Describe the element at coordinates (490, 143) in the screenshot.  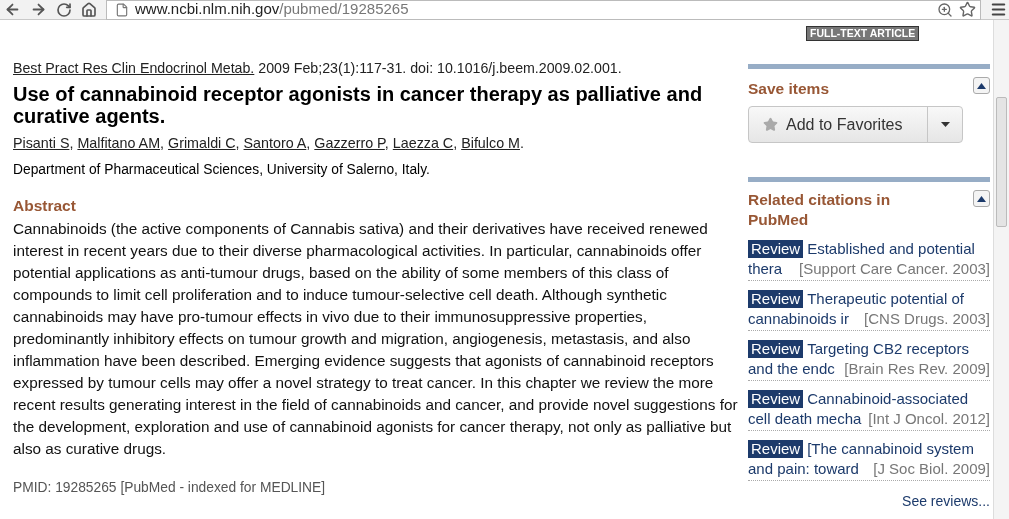
I see `author-link: Bifulco M` at that location.